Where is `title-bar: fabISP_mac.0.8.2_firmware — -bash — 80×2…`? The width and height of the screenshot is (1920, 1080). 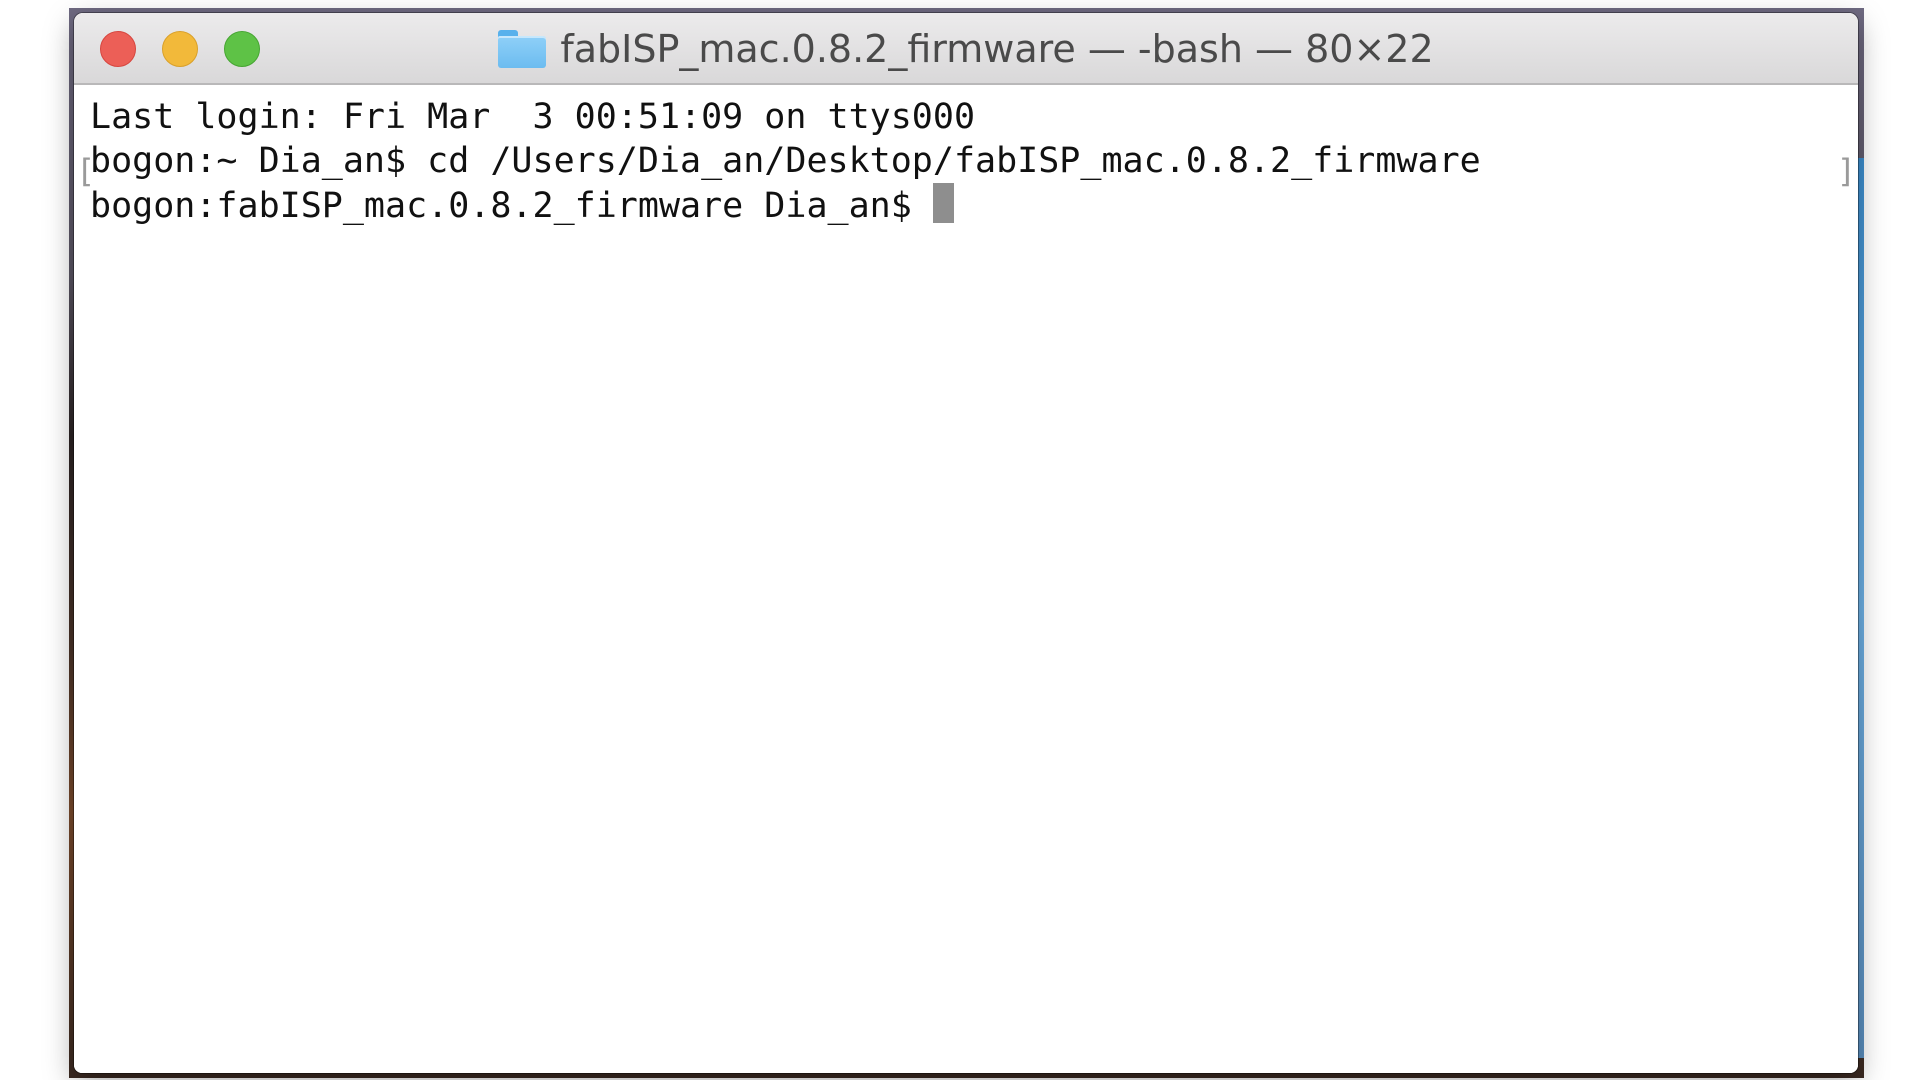
title-bar: fabISP_mac.0.8.2_firmware — -bash — 80×2… is located at coordinates (966, 49).